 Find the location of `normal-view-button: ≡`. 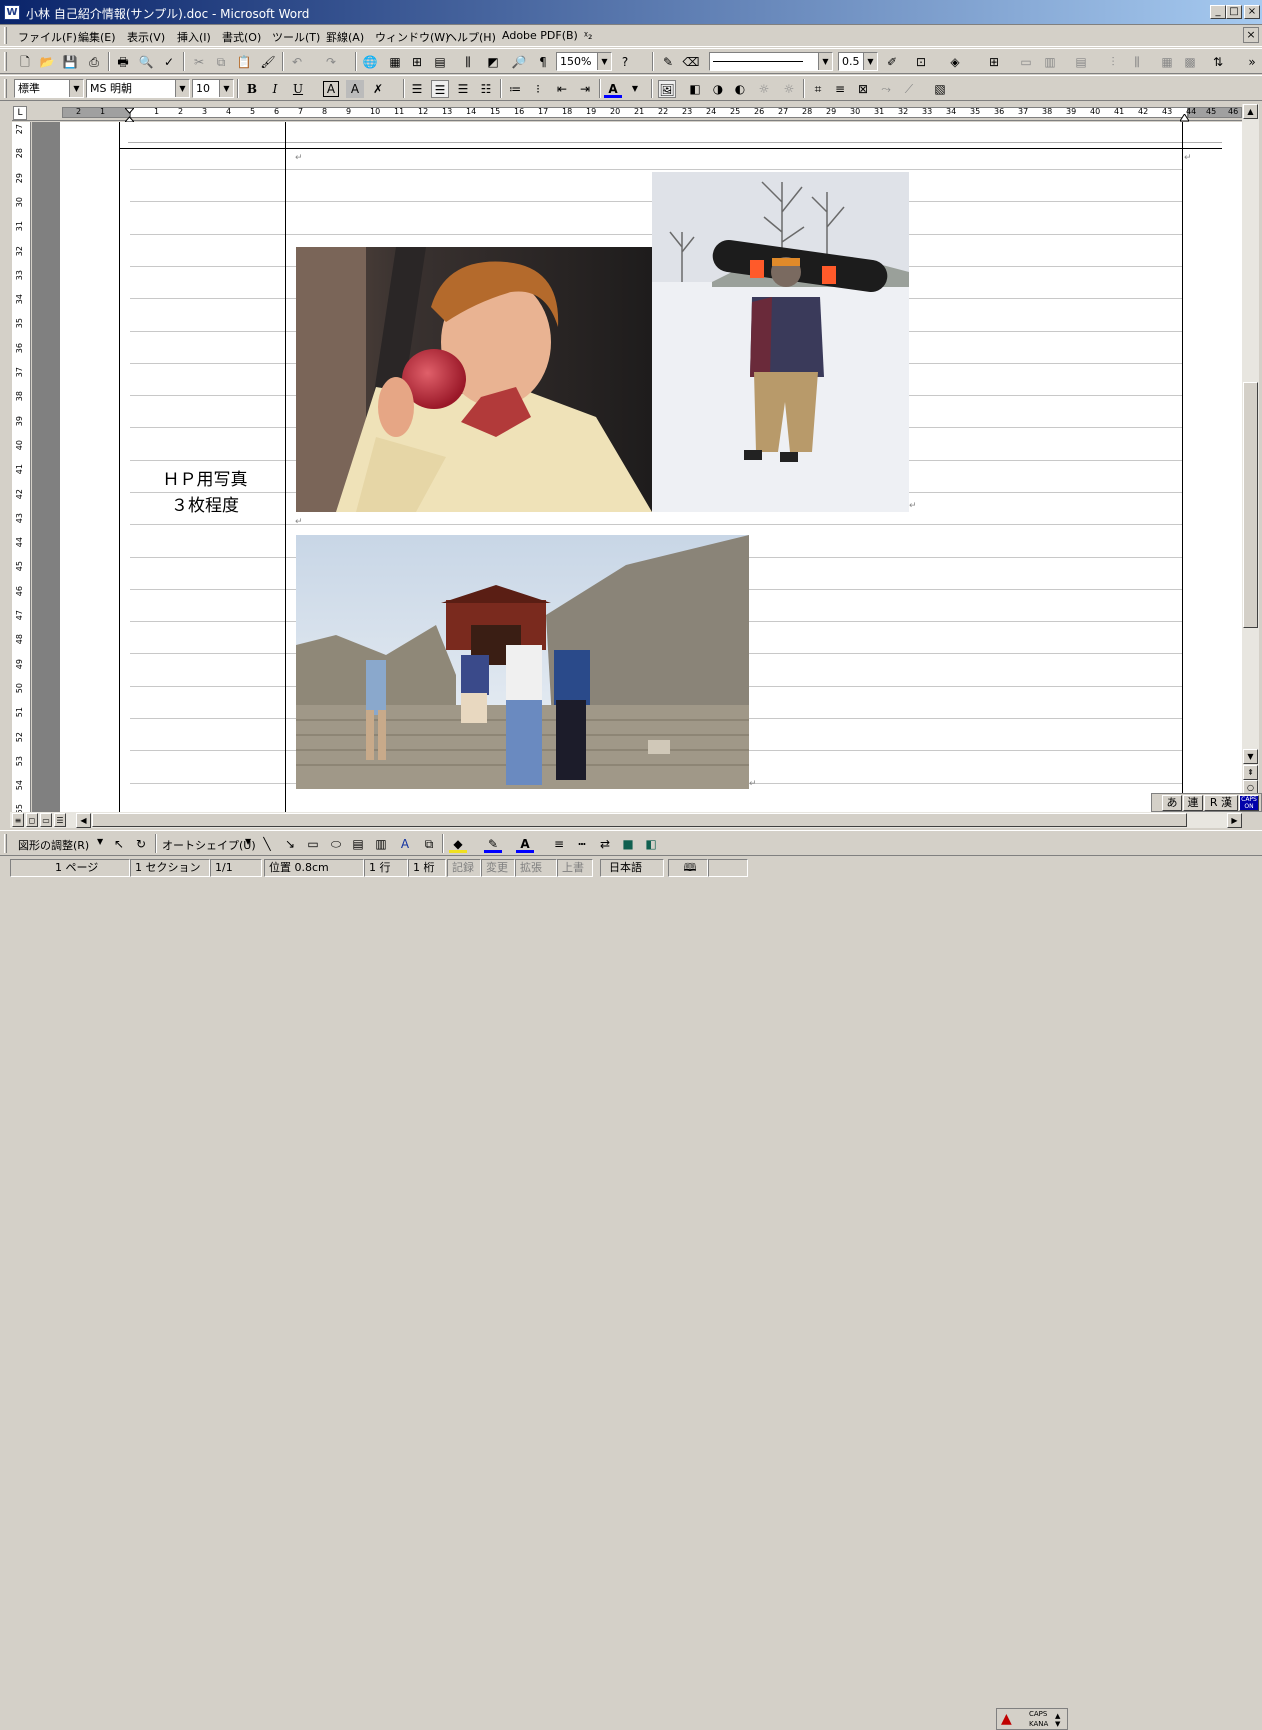

normal-view-button: ≡ is located at coordinates (18, 820).